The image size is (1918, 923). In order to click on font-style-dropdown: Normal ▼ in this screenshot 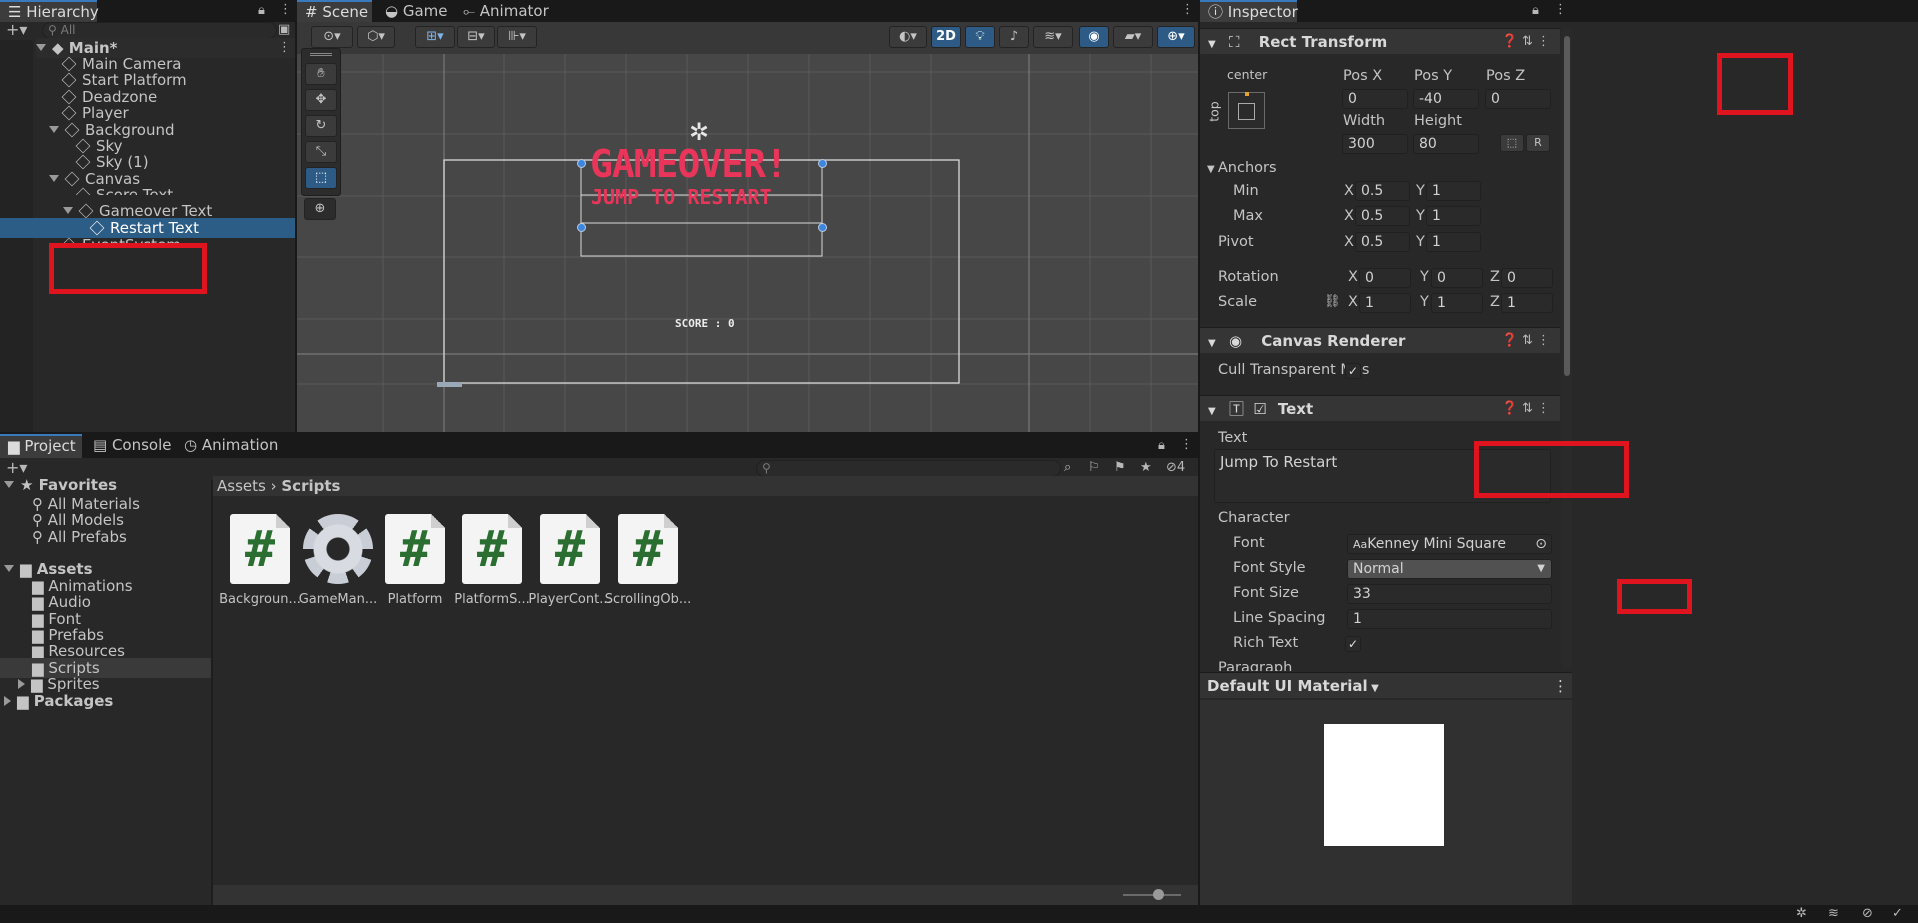, I will do `click(1449, 569)`.